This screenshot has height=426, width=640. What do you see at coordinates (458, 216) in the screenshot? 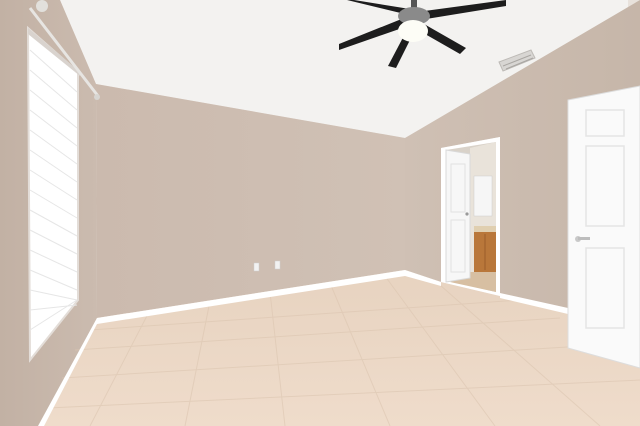
I see `bathroom-door` at bounding box center [458, 216].